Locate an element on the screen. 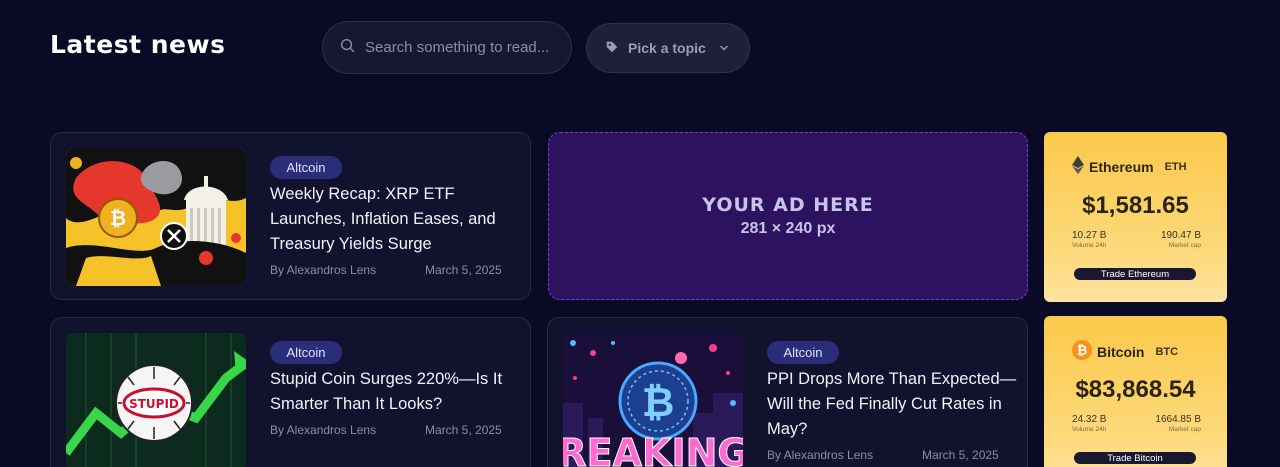 Image resolution: width=1280 pixels, height=467 pixels. article-image: STUPID is located at coordinates (156, 400).